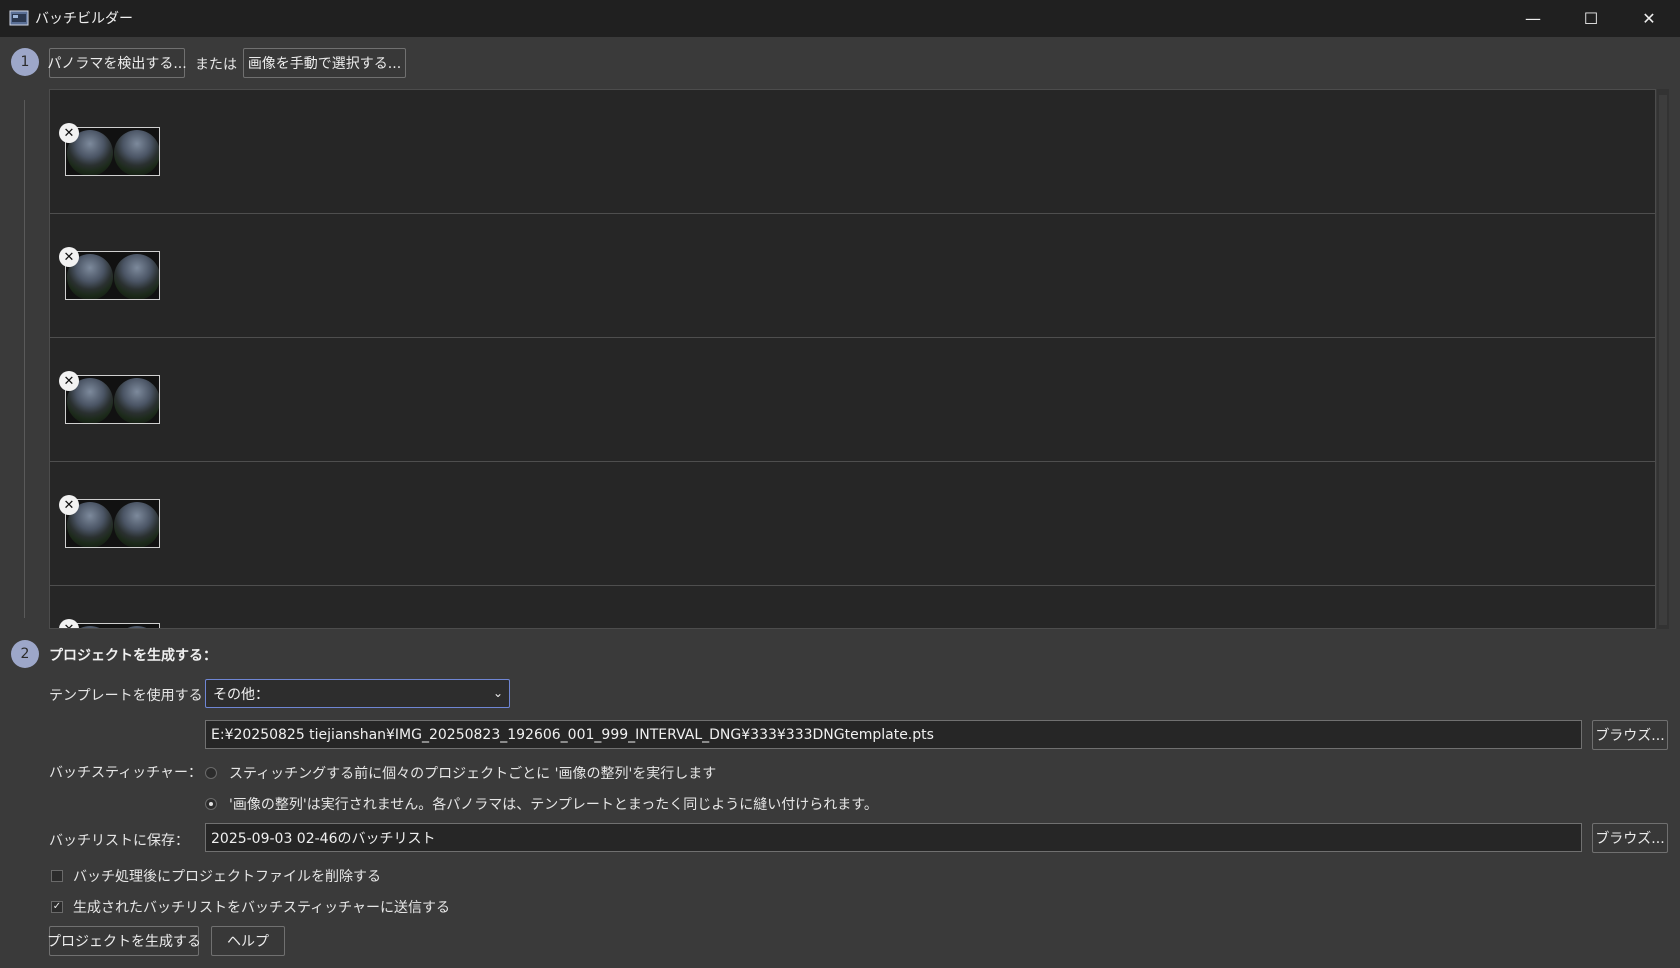 Image resolution: width=1680 pixels, height=968 pixels. What do you see at coordinates (473, 774) in the screenshot?
I see `radio-align-images-label: スティッチングする前に個々のプロジェクトごとに '画像の整列'を実行します` at bounding box center [473, 774].